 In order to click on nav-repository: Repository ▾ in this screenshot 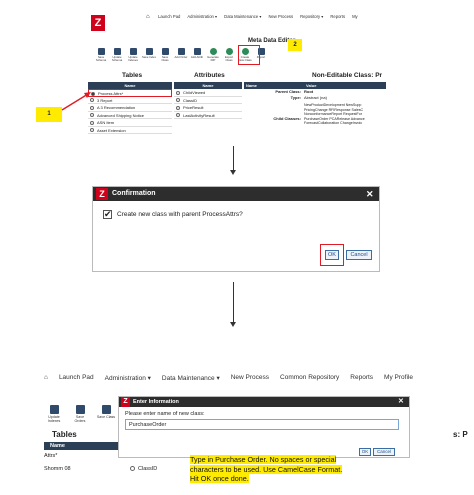, I will do `click(311, 16)`.